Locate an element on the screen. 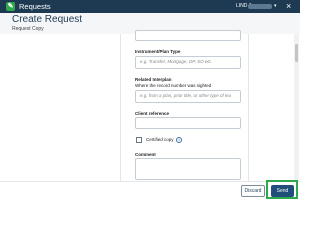 This screenshot has width=320, height=240. top-input-field is located at coordinates (188, 35).